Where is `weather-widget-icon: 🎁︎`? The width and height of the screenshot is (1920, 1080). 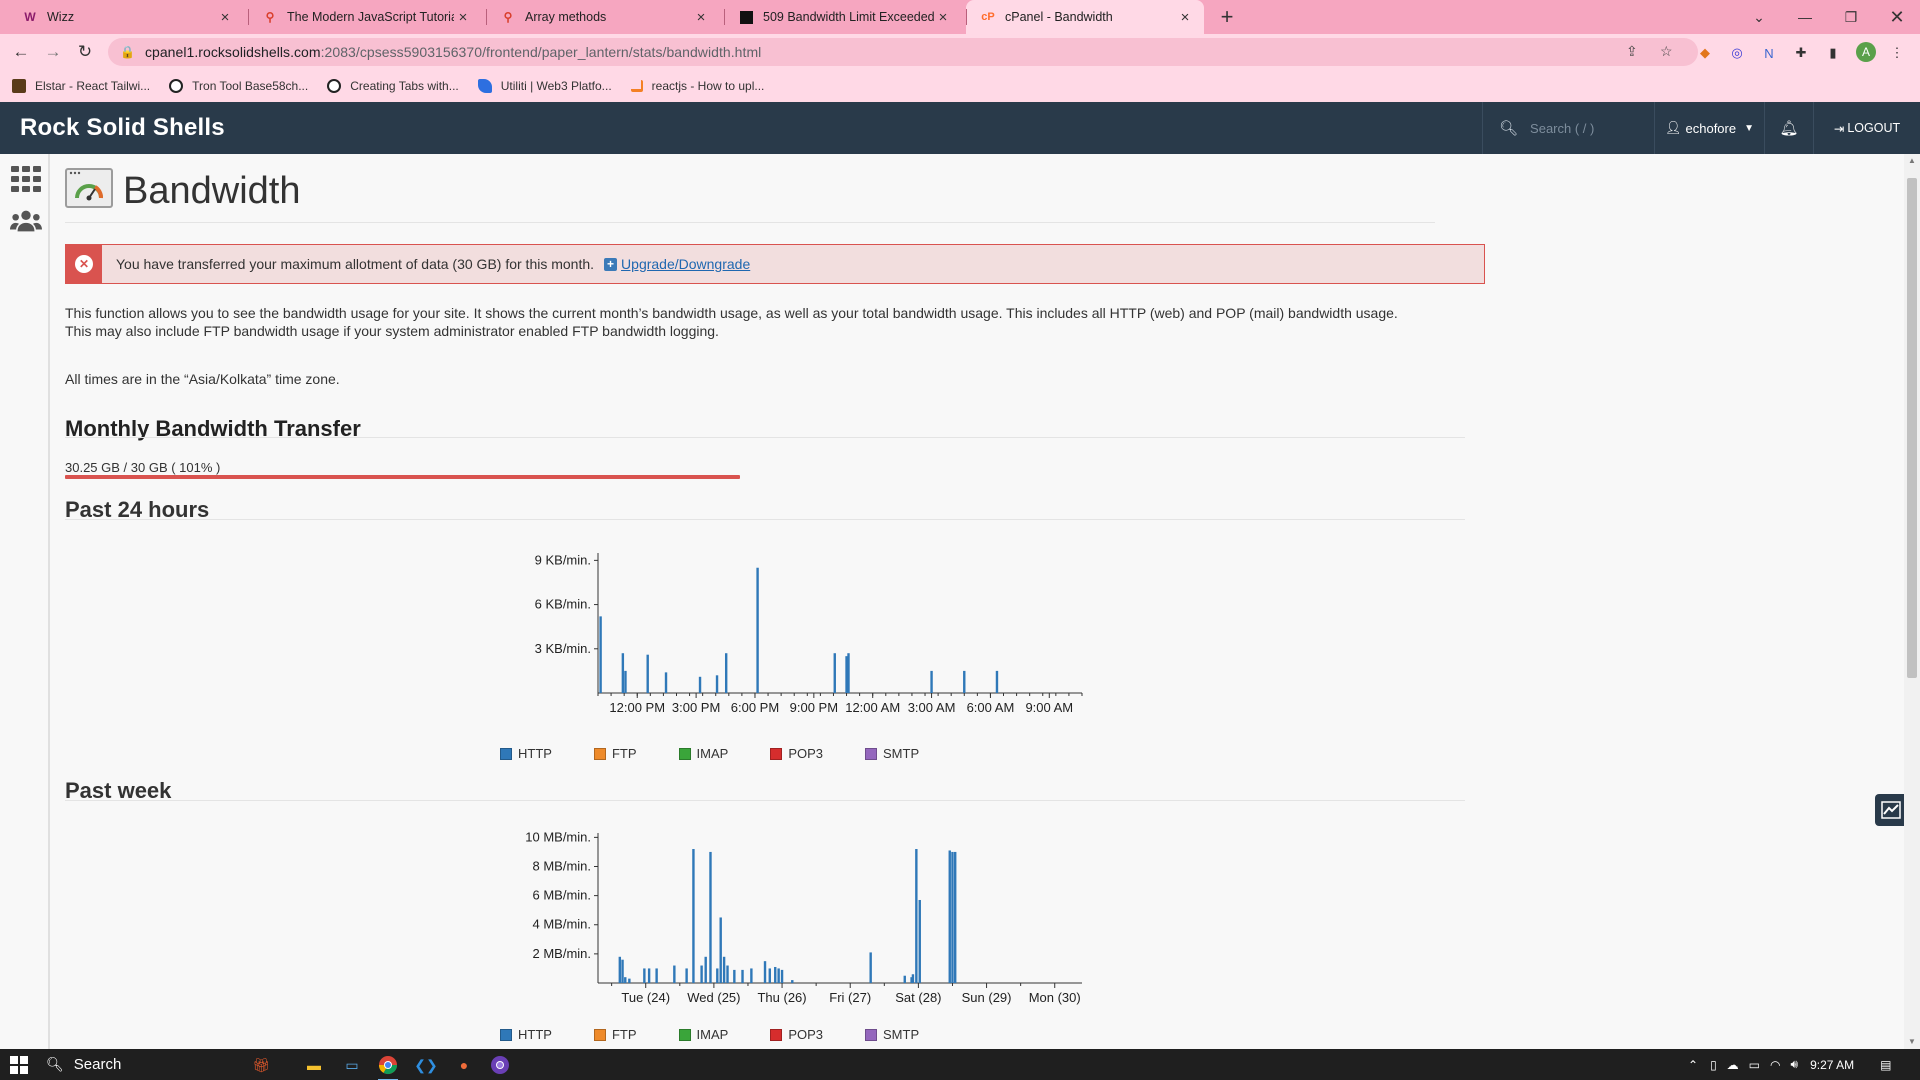 weather-widget-icon: 🎁︎ is located at coordinates (261, 1065).